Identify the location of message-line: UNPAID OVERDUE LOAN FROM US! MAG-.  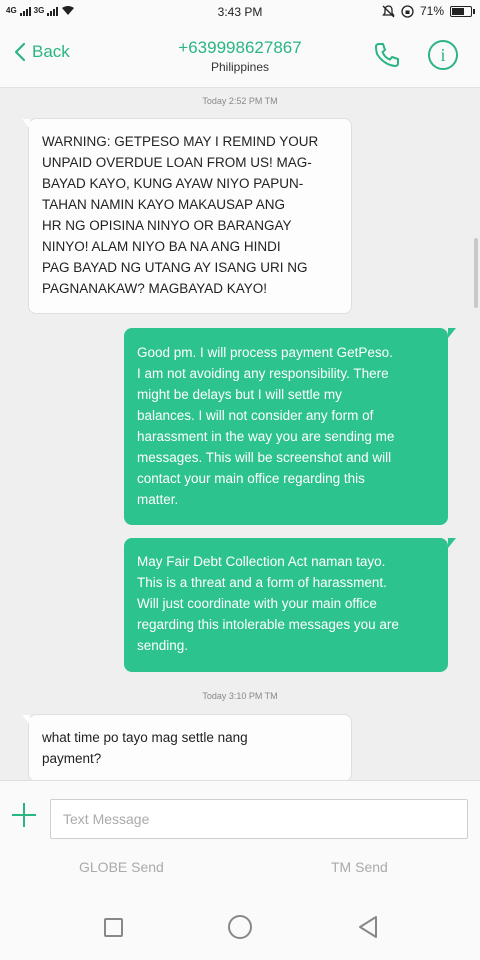
(177, 162).